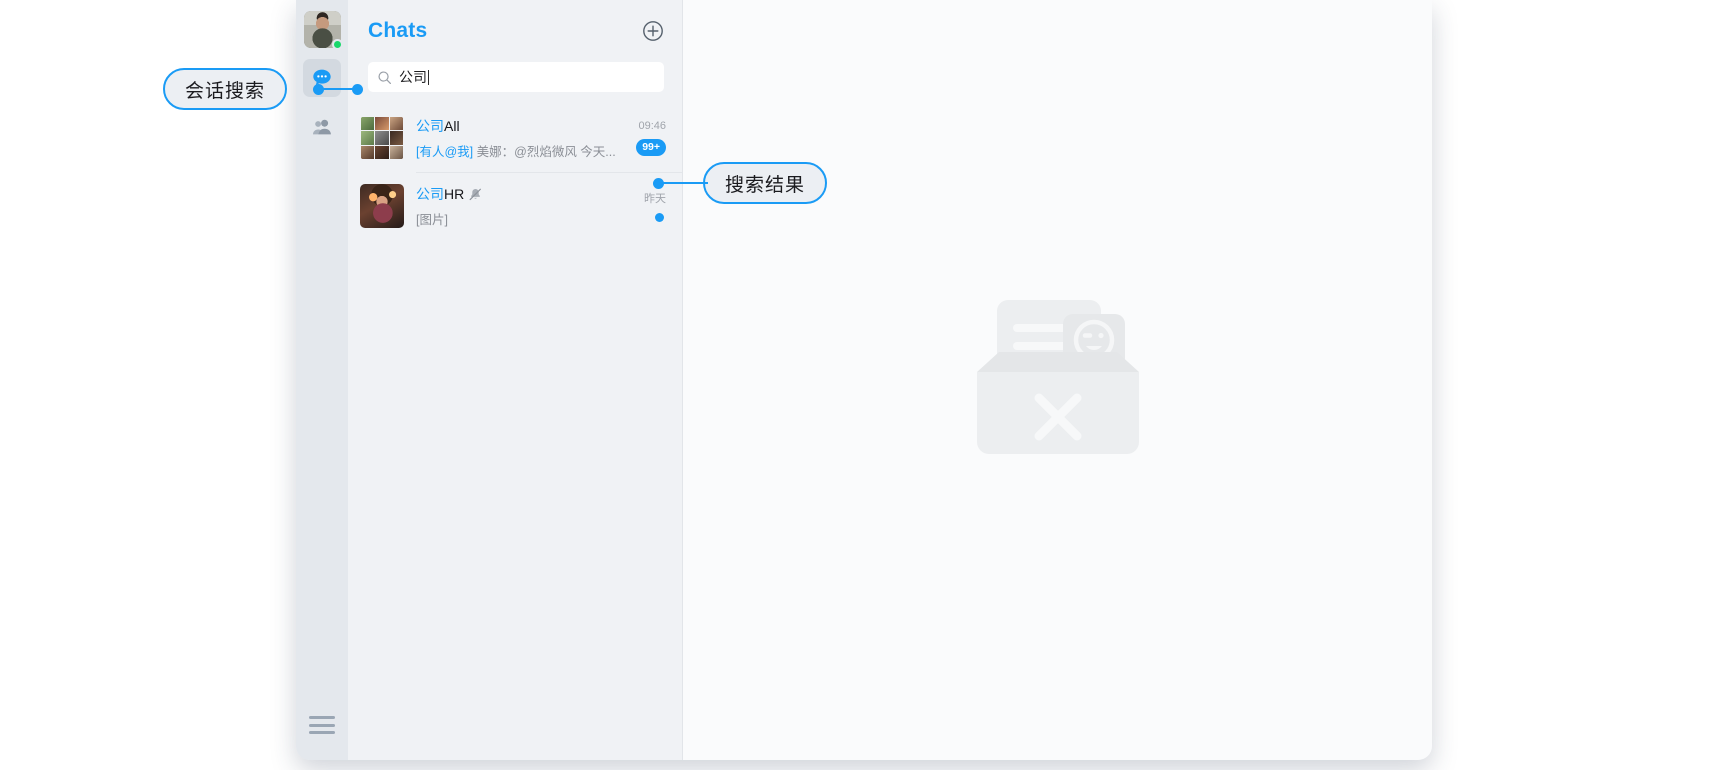  I want to click on plus-circle-icon, so click(653, 31).